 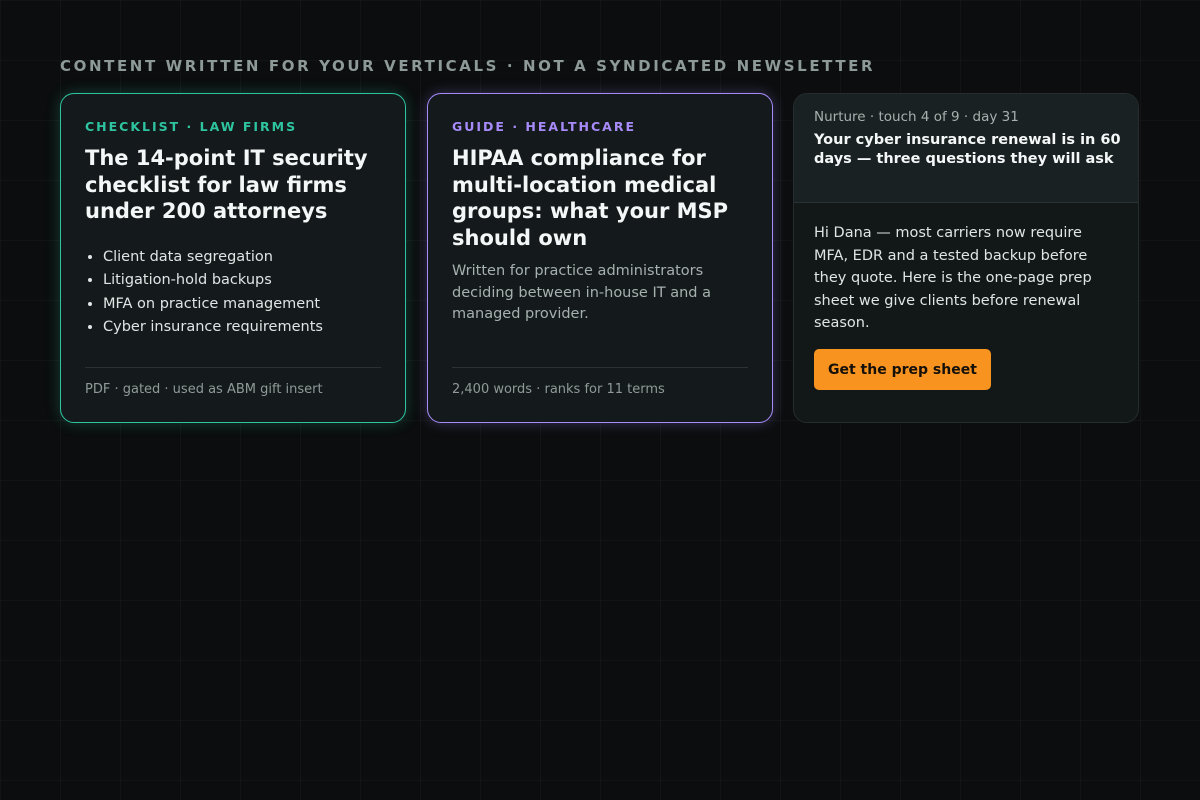 What do you see at coordinates (902, 369) in the screenshot?
I see `get-prep-sheet-button: Get the prep sheet` at bounding box center [902, 369].